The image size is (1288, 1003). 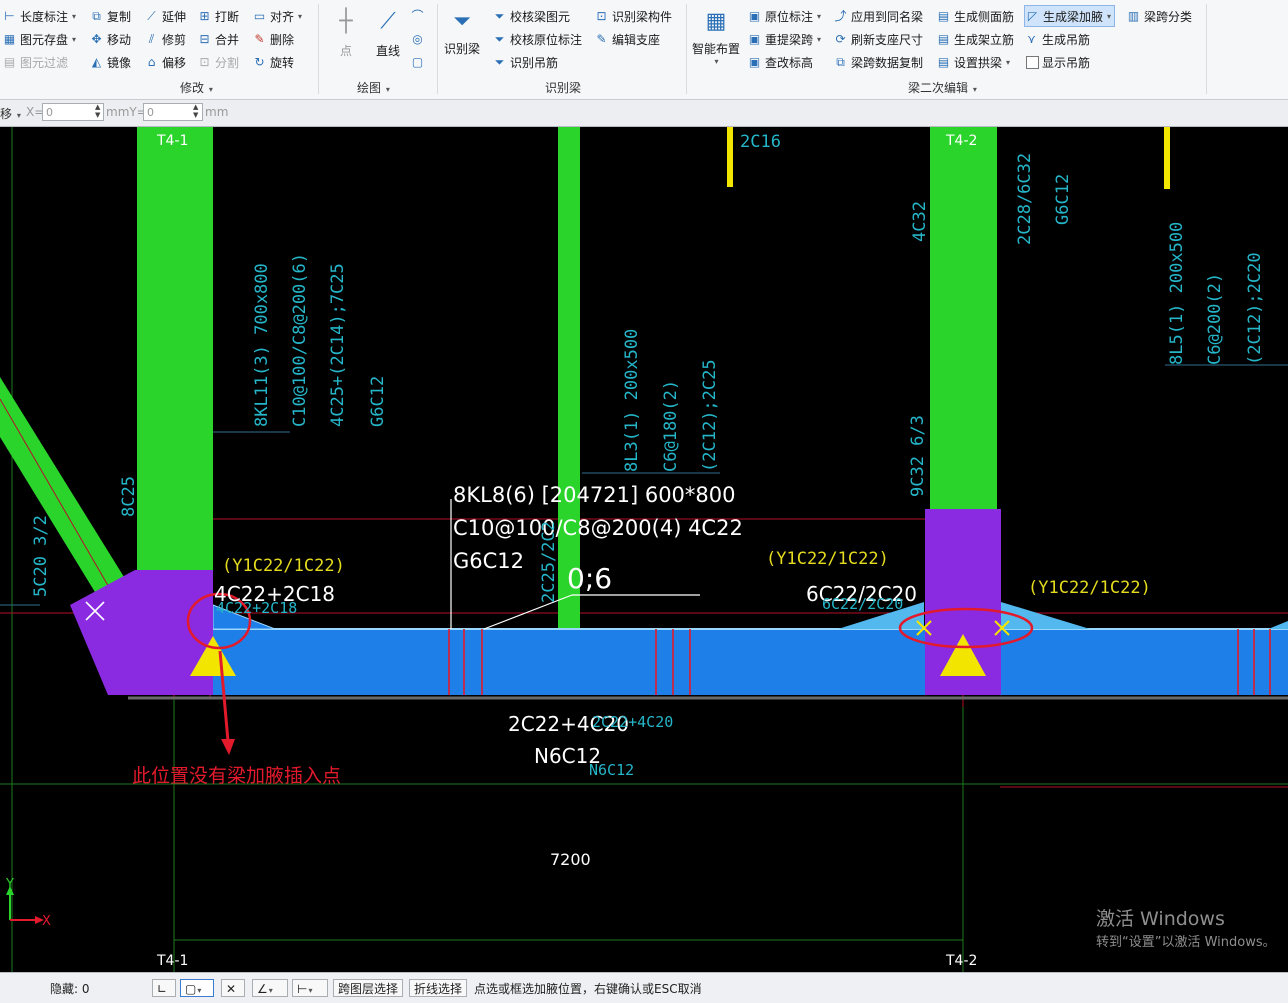 What do you see at coordinates (97, 111) in the screenshot?
I see `x-stepper-icon: ▲ ▼` at bounding box center [97, 111].